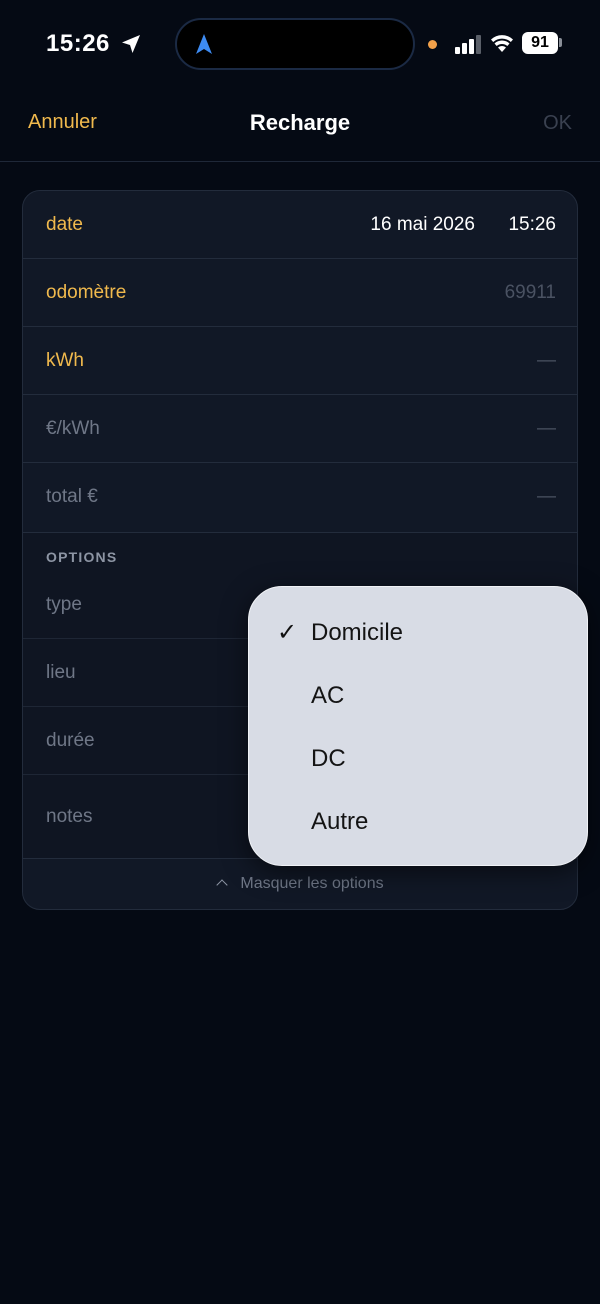 This screenshot has width=600, height=1304. What do you see at coordinates (64, 604) in the screenshot?
I see `type-label: type` at bounding box center [64, 604].